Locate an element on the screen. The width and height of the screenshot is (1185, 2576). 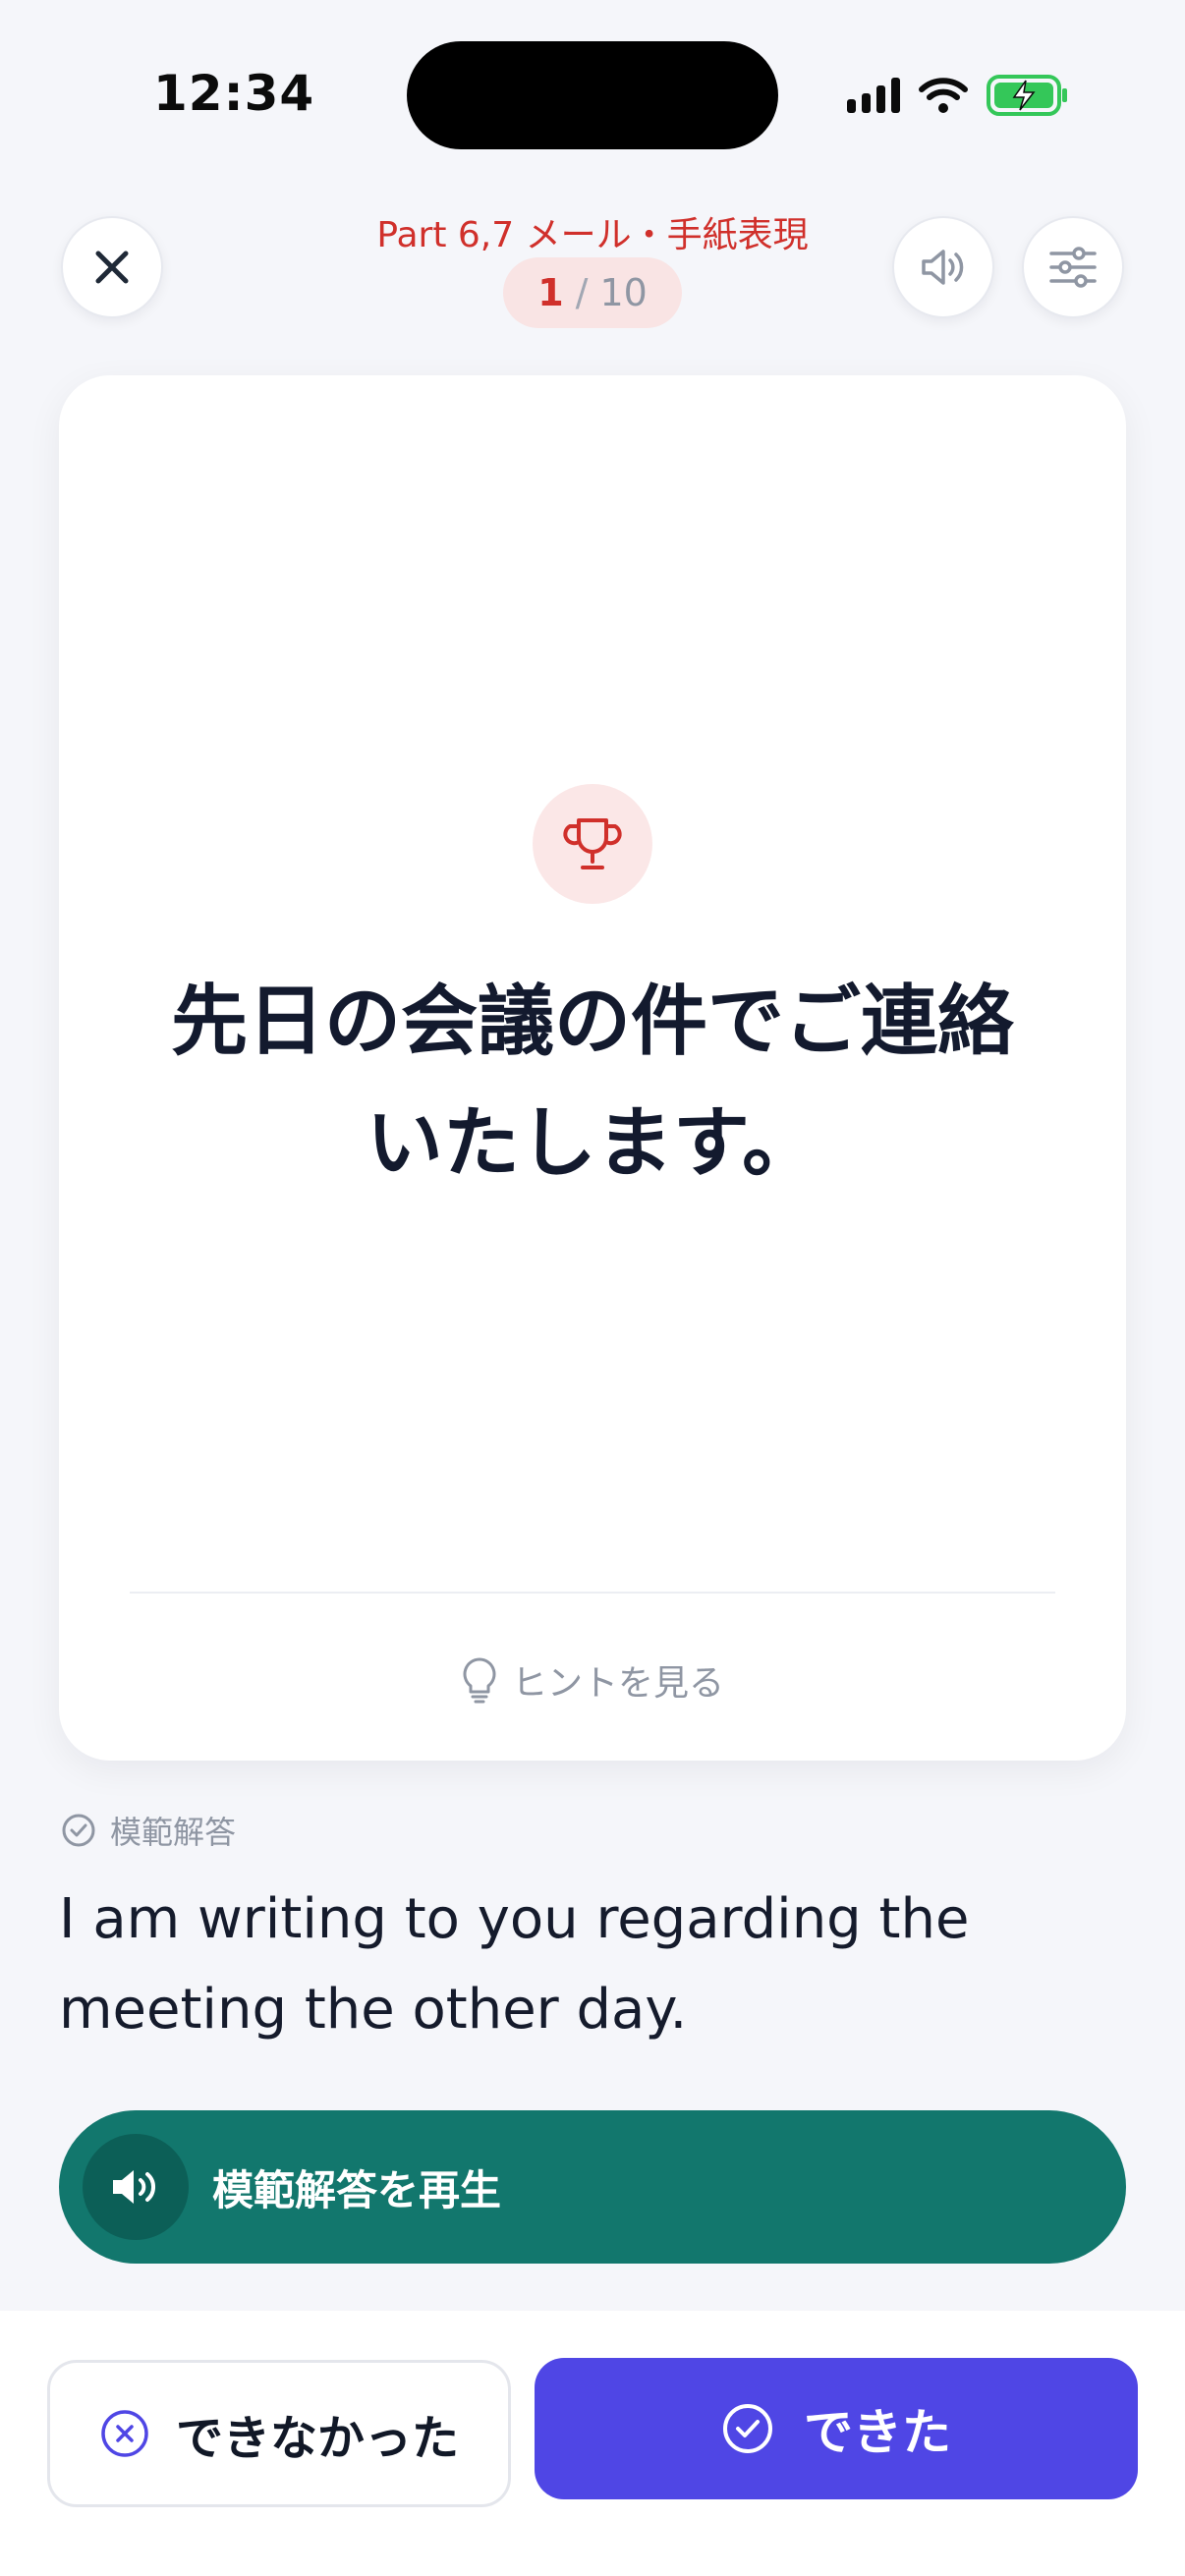
sliders-icon is located at coordinates (1073, 267).